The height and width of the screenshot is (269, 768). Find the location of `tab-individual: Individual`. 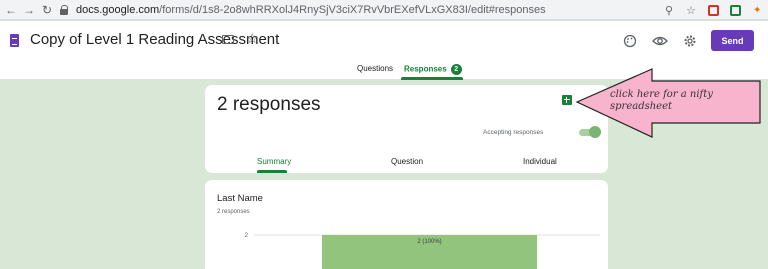

tab-individual: Individual is located at coordinates (540, 161).